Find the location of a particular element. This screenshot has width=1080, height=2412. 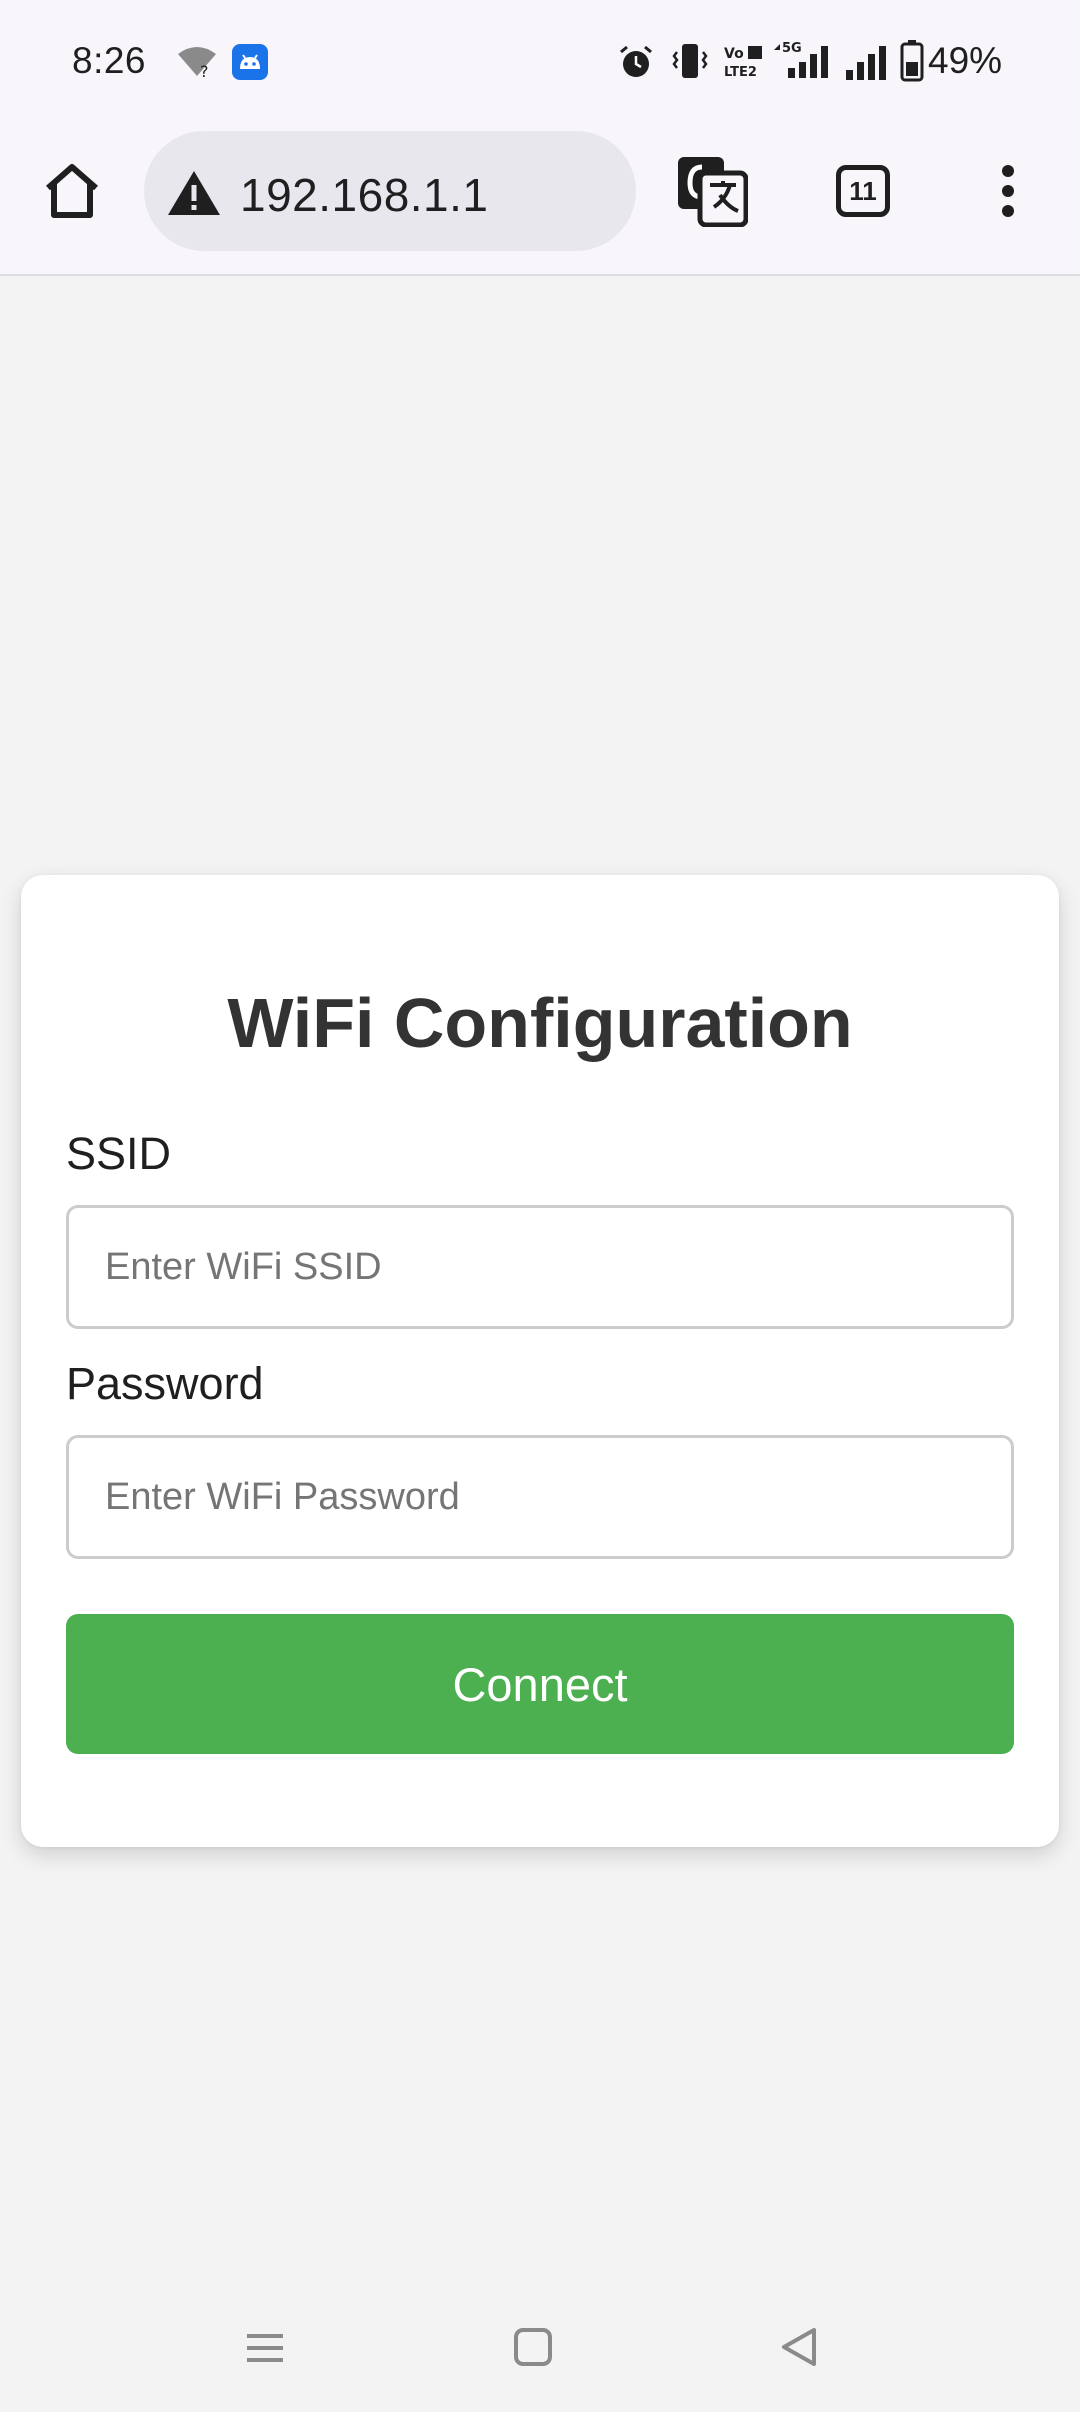

connect-button: Connect is located at coordinates (540, 1684).